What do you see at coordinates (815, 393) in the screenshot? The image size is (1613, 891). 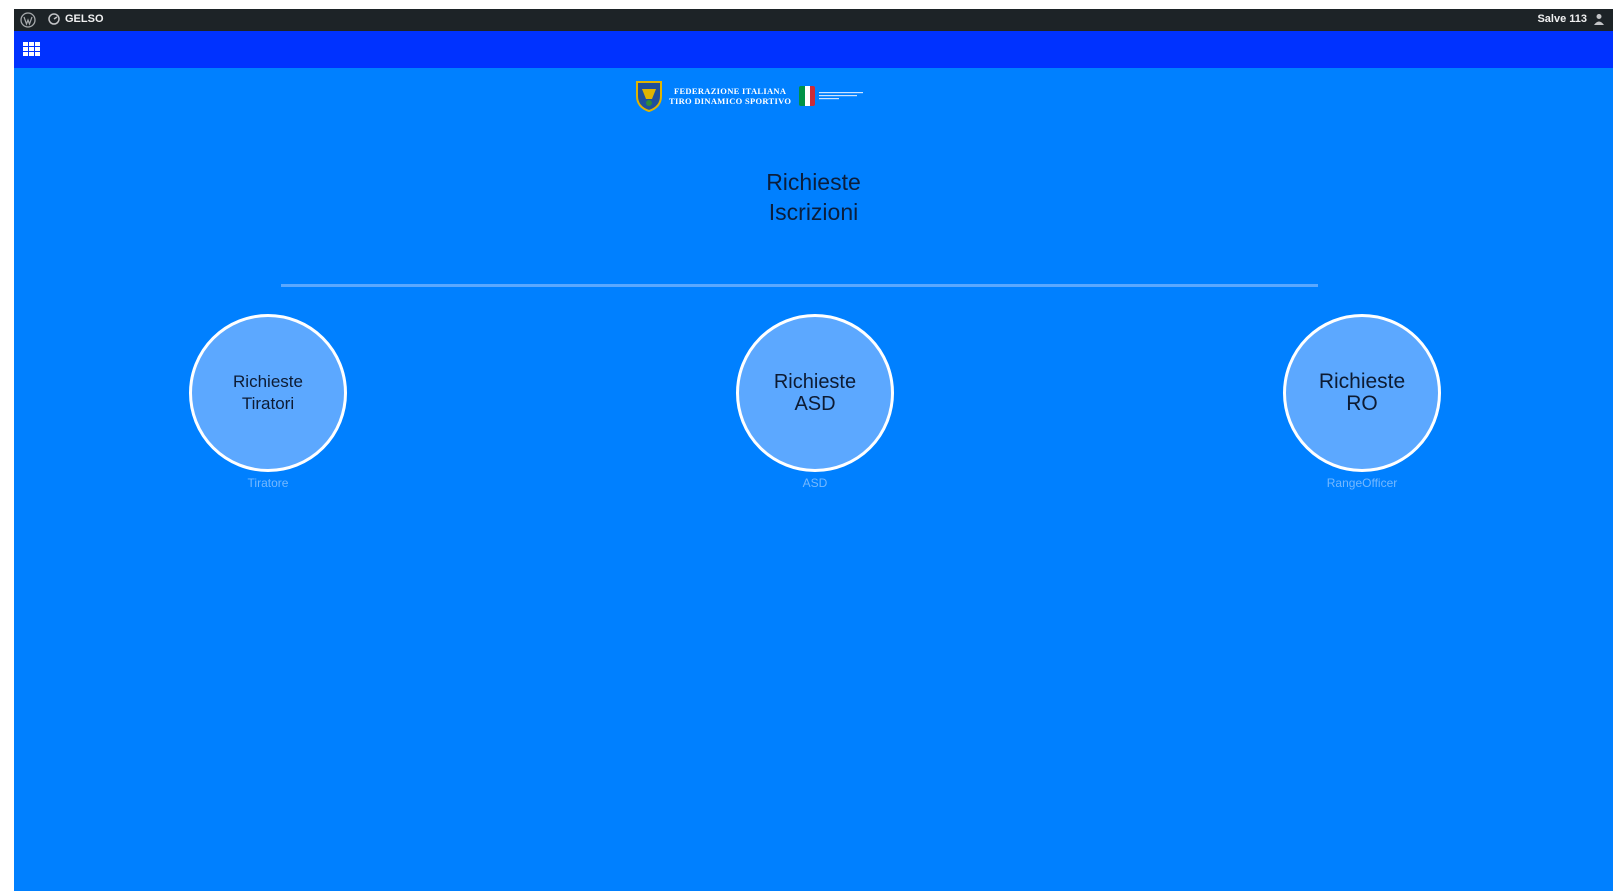 I see `richieste-asd-button: Richieste ASD` at bounding box center [815, 393].